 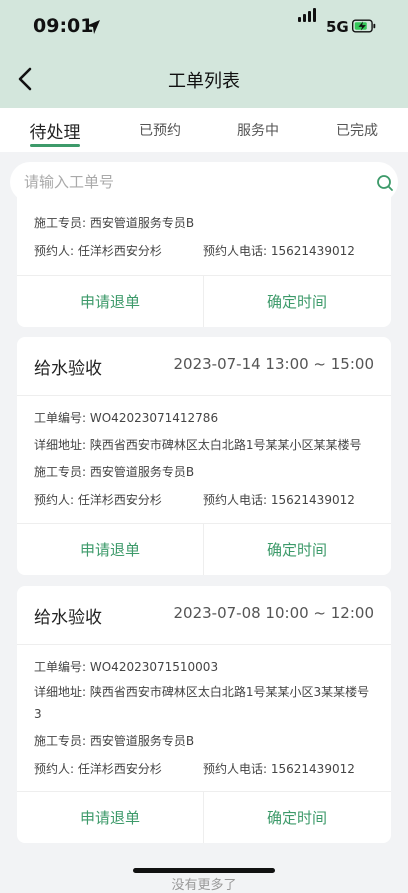 I want to click on card-header: 给水验收 2023-07-14 13:00 ~ 15:00, so click(x=204, y=366).